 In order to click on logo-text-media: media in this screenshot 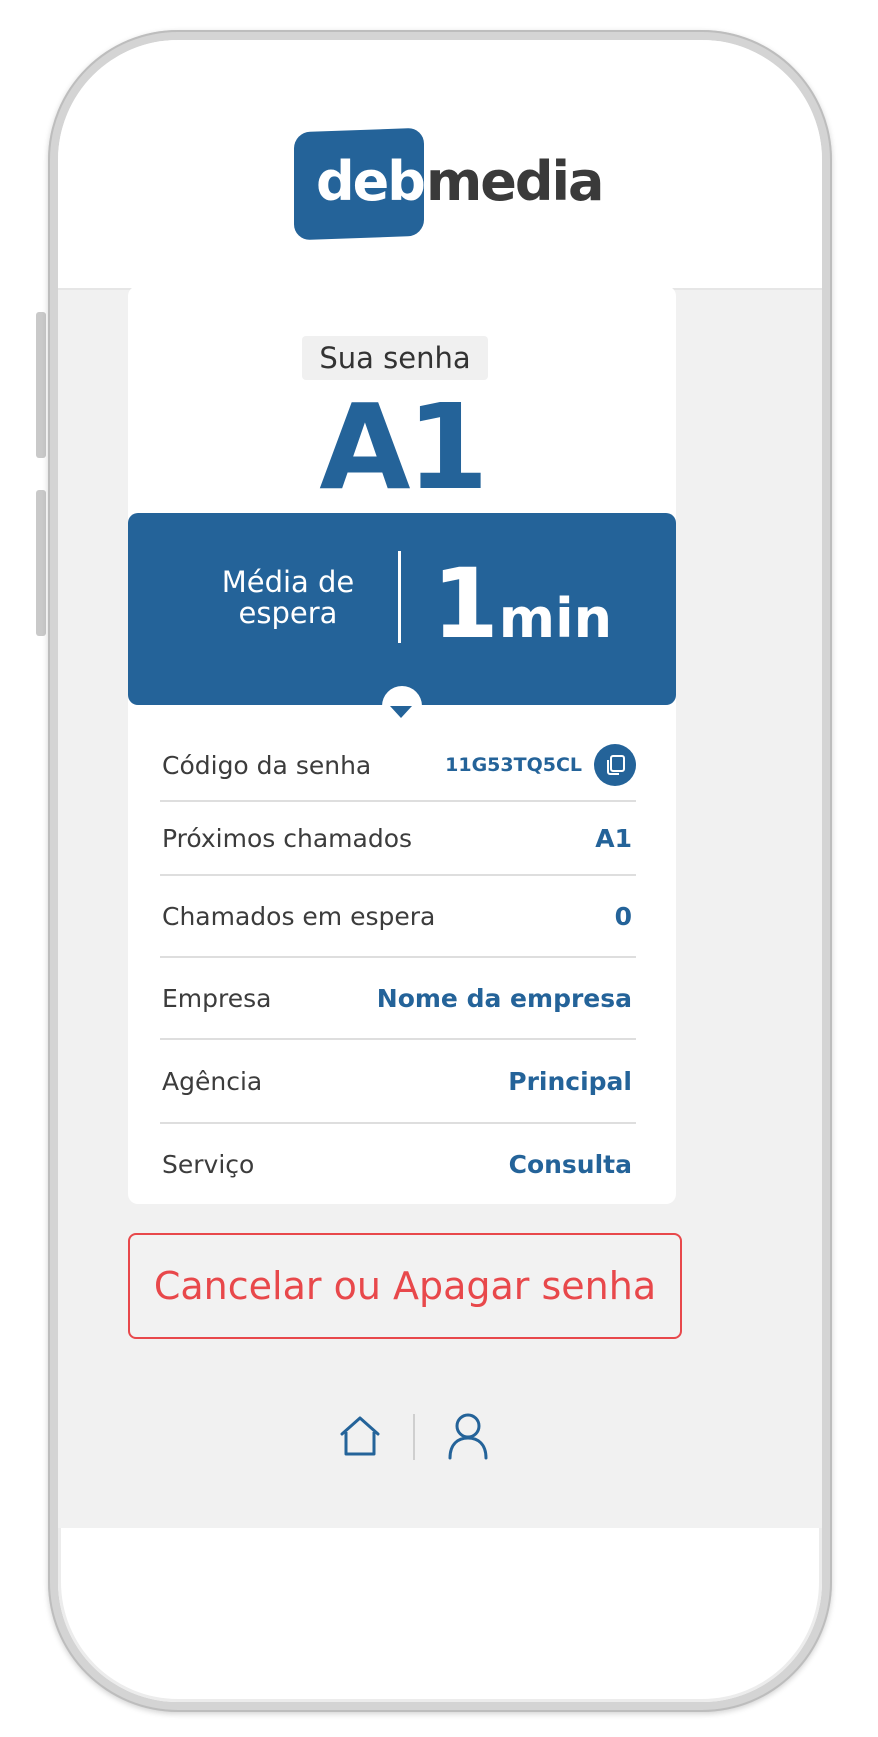, I will do `click(515, 181)`.